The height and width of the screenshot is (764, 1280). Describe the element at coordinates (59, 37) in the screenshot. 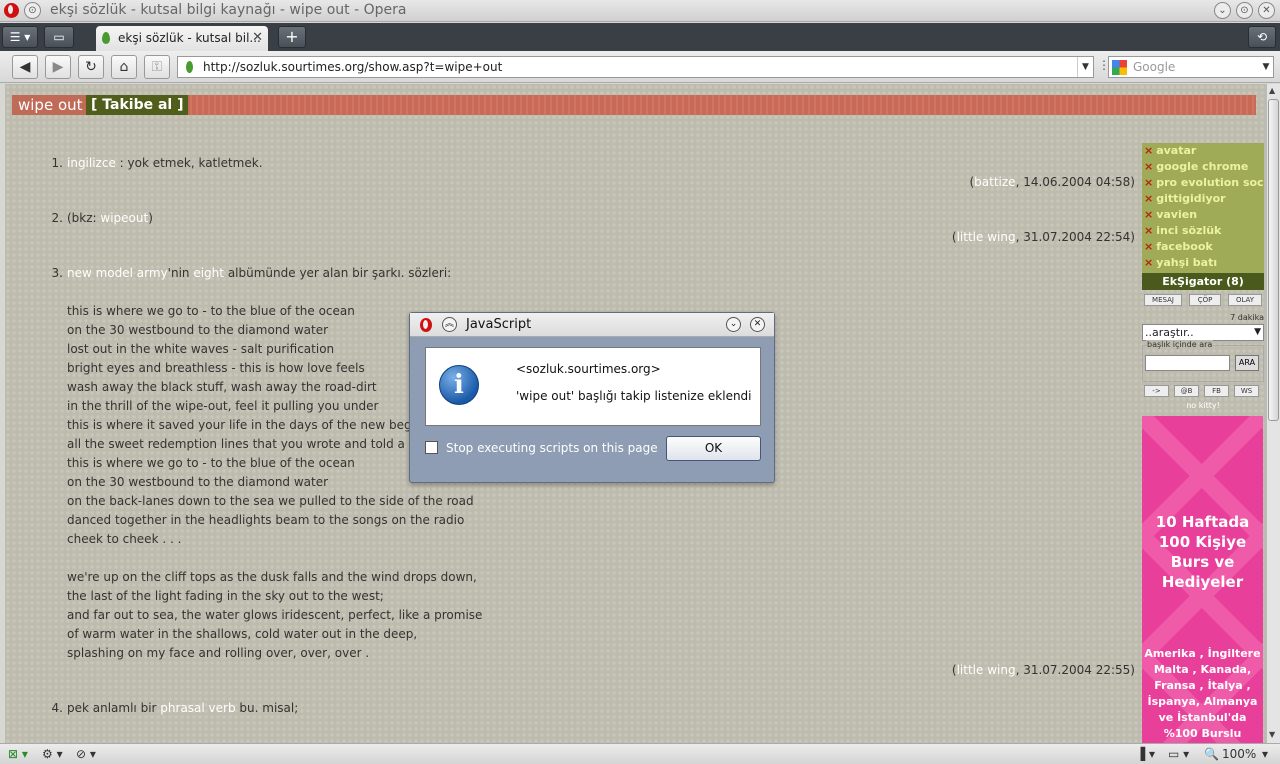

I see `panel-toggle-icon: ▭` at that location.